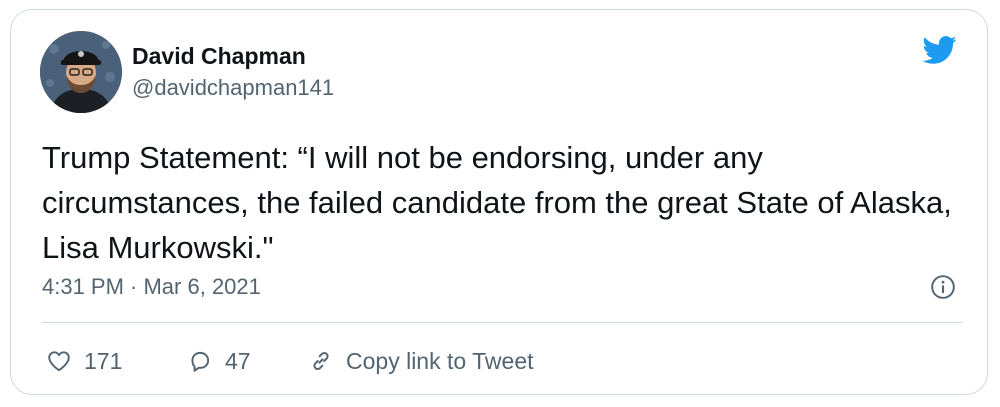 The image size is (1000, 407). I want to click on link-icon, so click(321, 361).